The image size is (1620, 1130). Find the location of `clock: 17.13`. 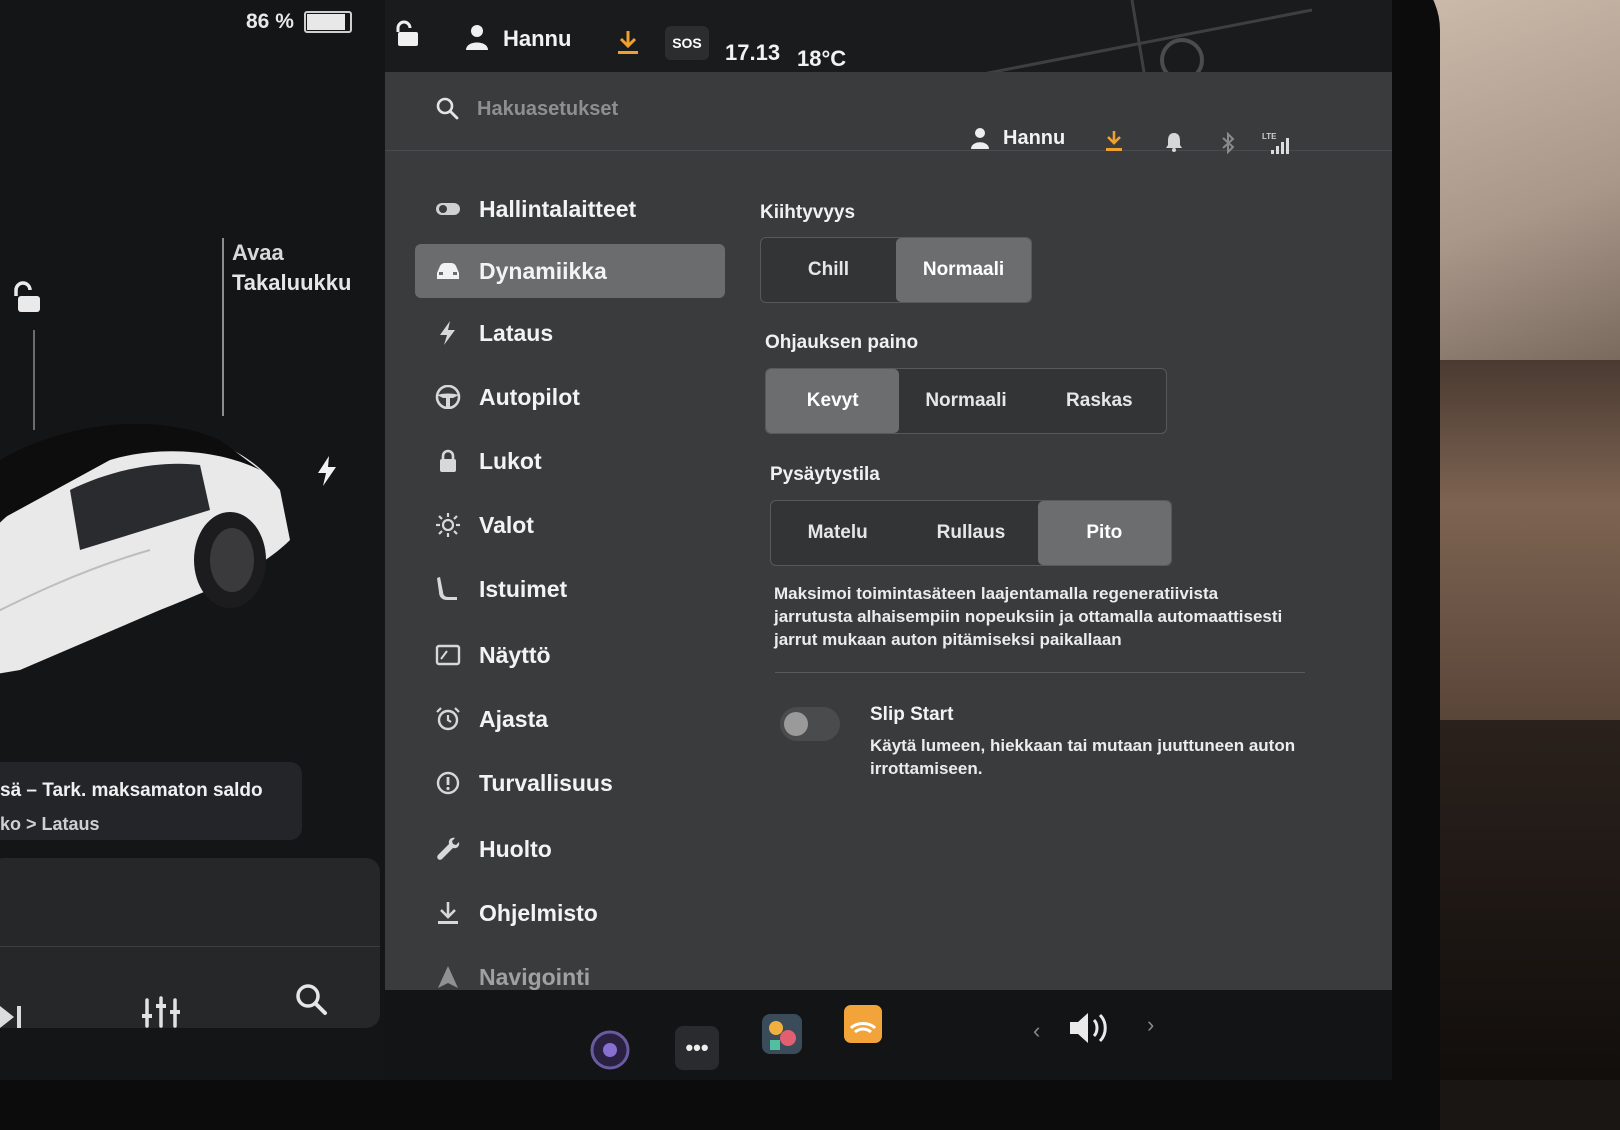

clock: 17.13 is located at coordinates (753, 52).